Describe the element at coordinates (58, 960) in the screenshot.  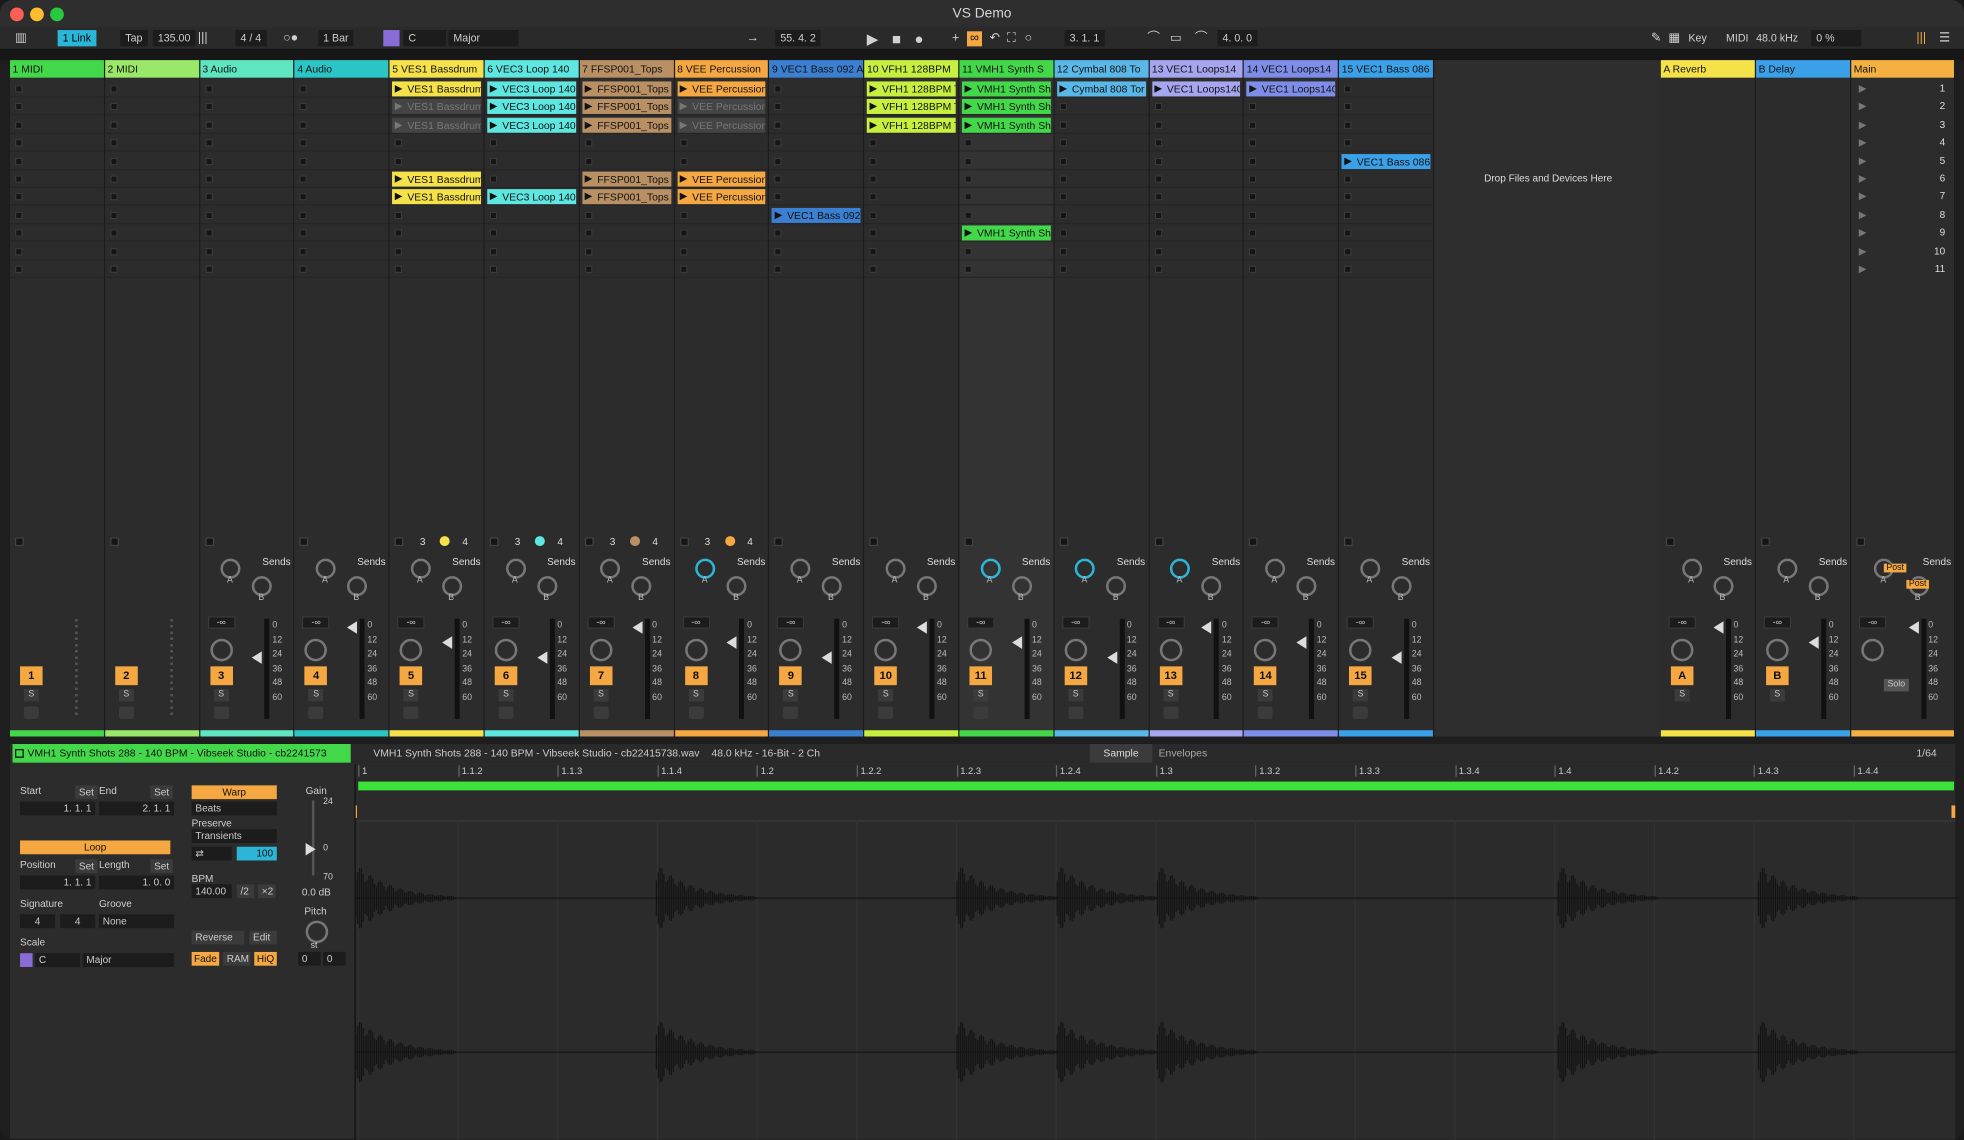
I see `clip-key-select: C` at that location.